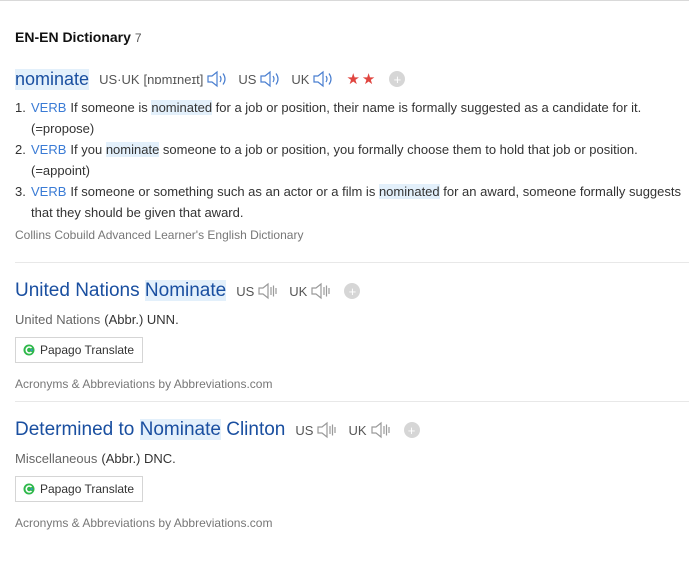 The width and height of the screenshot is (689, 585). I want to click on section-title-text: EN-EN Dictionary, so click(73, 37).